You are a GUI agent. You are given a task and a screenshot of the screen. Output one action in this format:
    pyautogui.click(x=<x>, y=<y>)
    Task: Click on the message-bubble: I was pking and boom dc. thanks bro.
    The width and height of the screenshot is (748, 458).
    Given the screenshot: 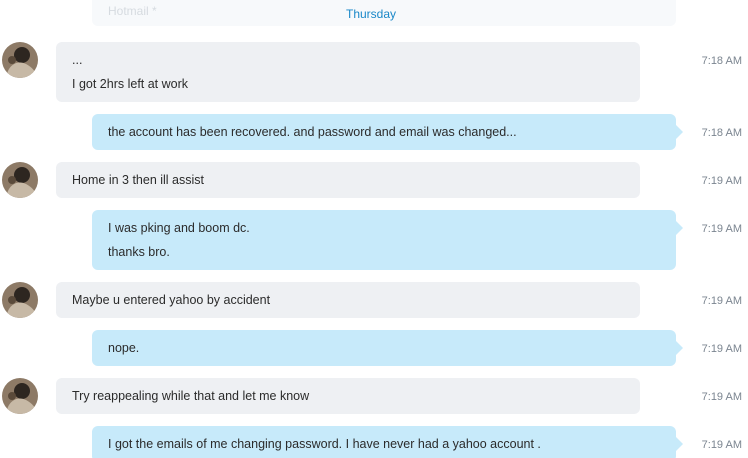 What is the action you would take?
    pyautogui.click(x=387, y=240)
    